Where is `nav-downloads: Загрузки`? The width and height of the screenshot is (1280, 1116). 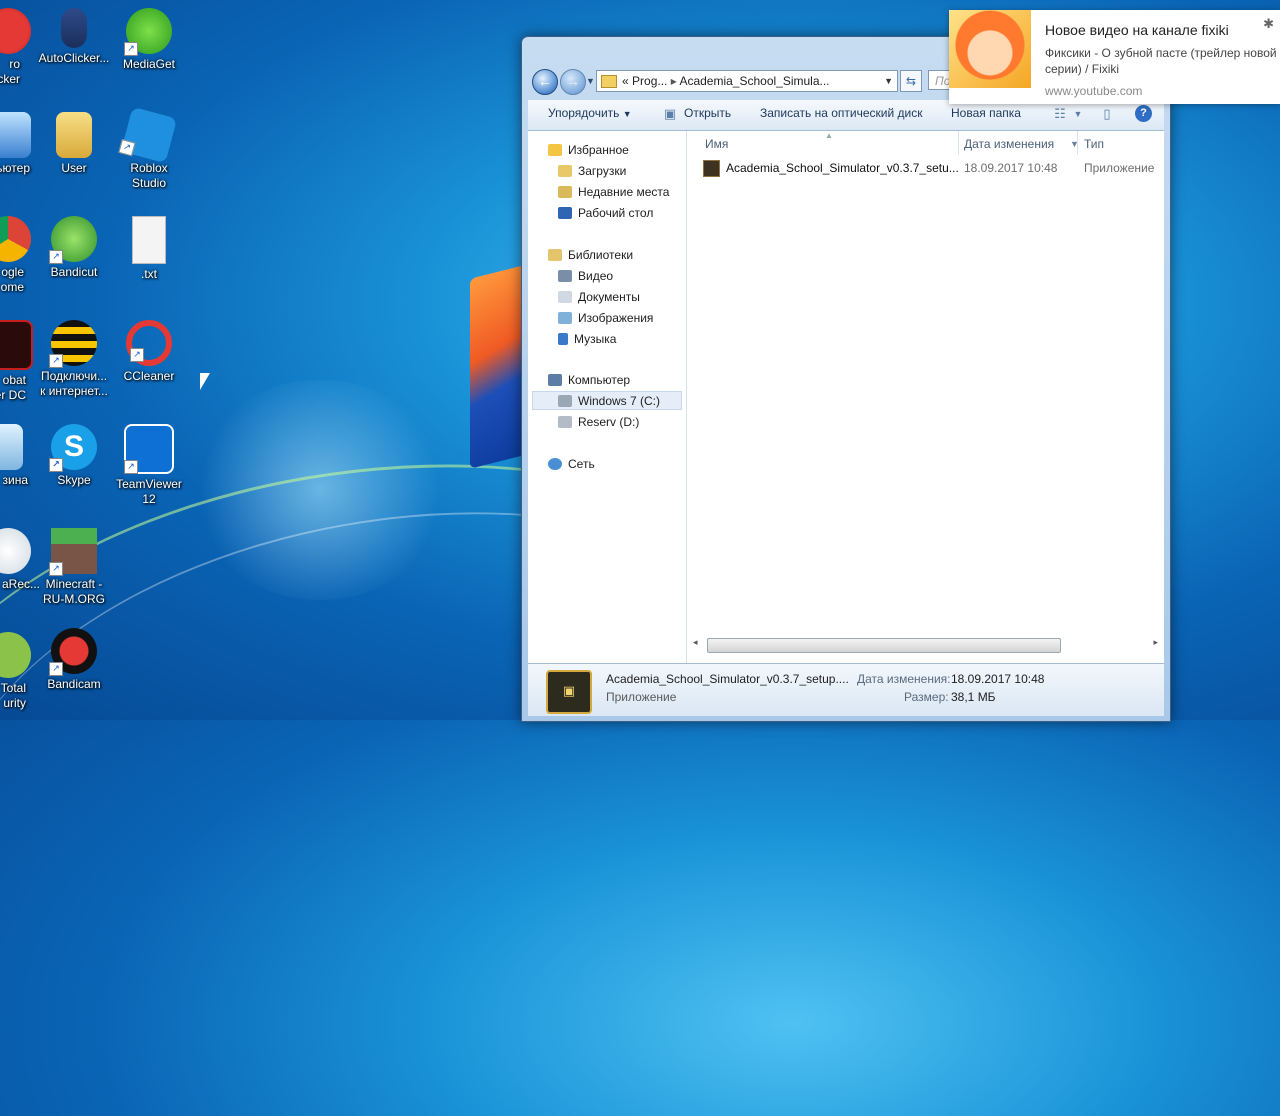
nav-downloads: Загрузки is located at coordinates (592, 171).